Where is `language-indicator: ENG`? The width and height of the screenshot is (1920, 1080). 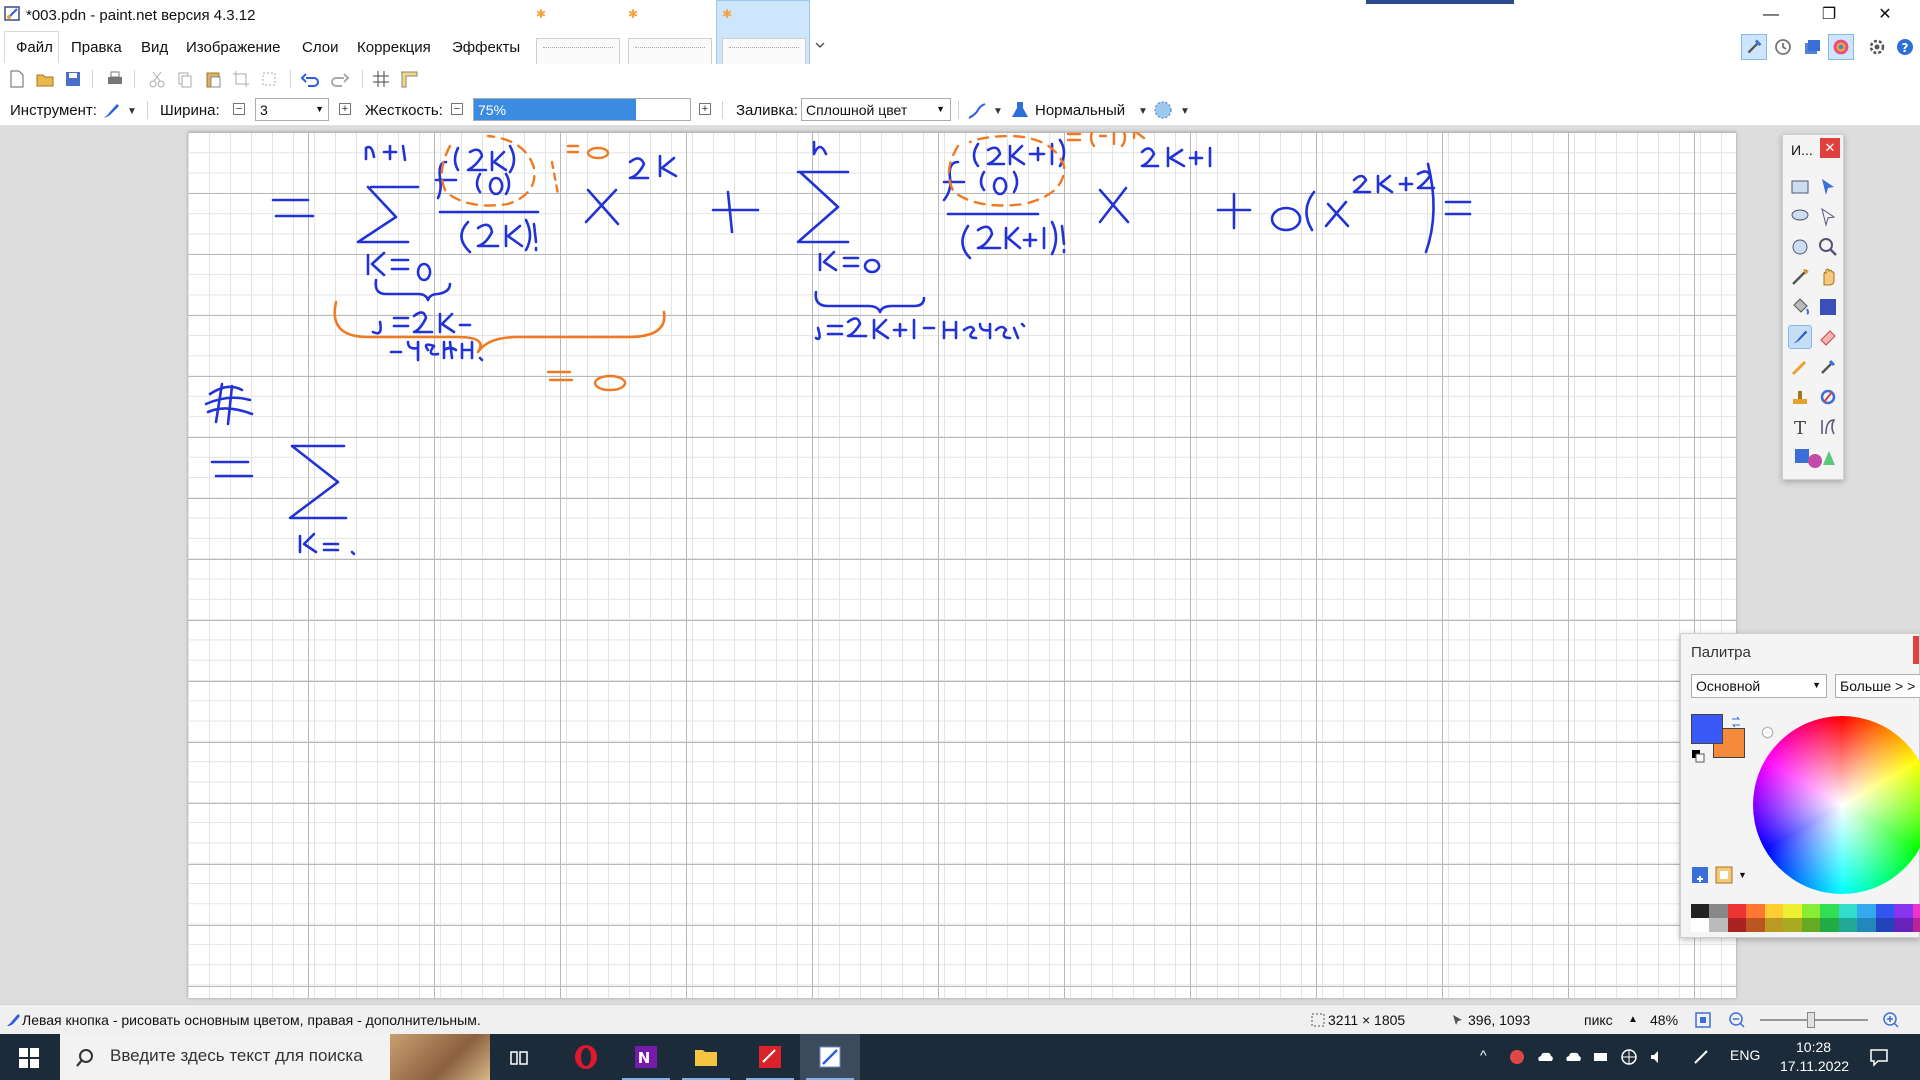 language-indicator: ENG is located at coordinates (1745, 1055).